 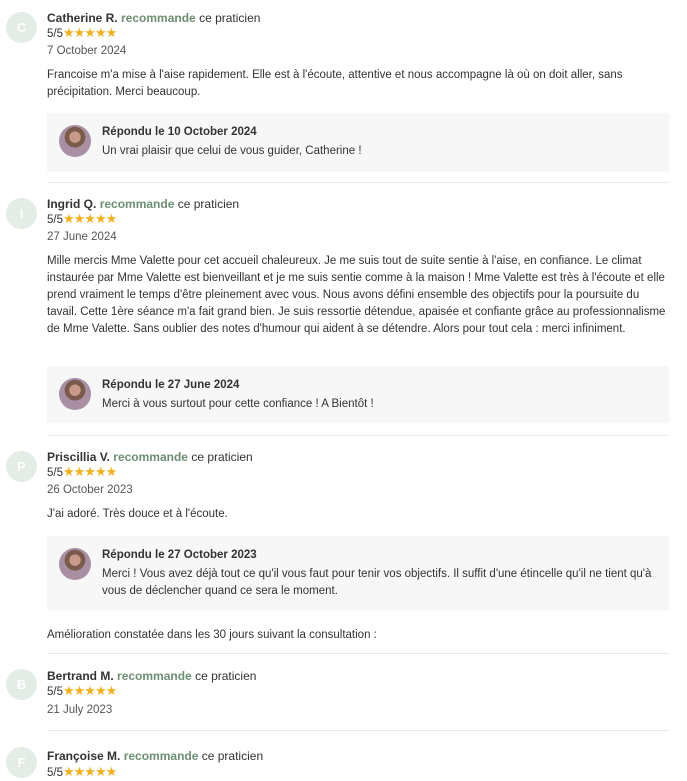 What do you see at coordinates (179, 555) in the screenshot?
I see `reply-date: Répondu le 27 October 2023` at bounding box center [179, 555].